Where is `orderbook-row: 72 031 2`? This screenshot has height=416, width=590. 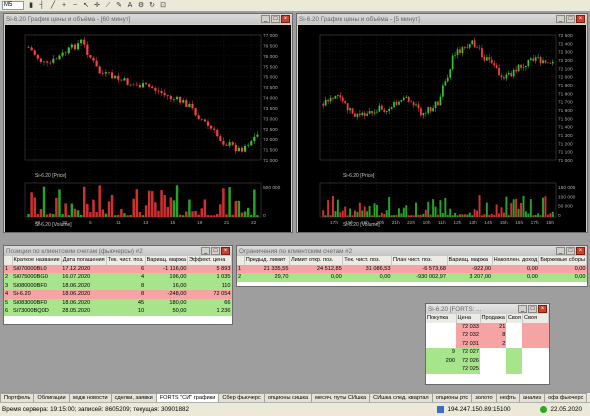 orderbook-row: 72 031 2 is located at coordinates (487, 343).